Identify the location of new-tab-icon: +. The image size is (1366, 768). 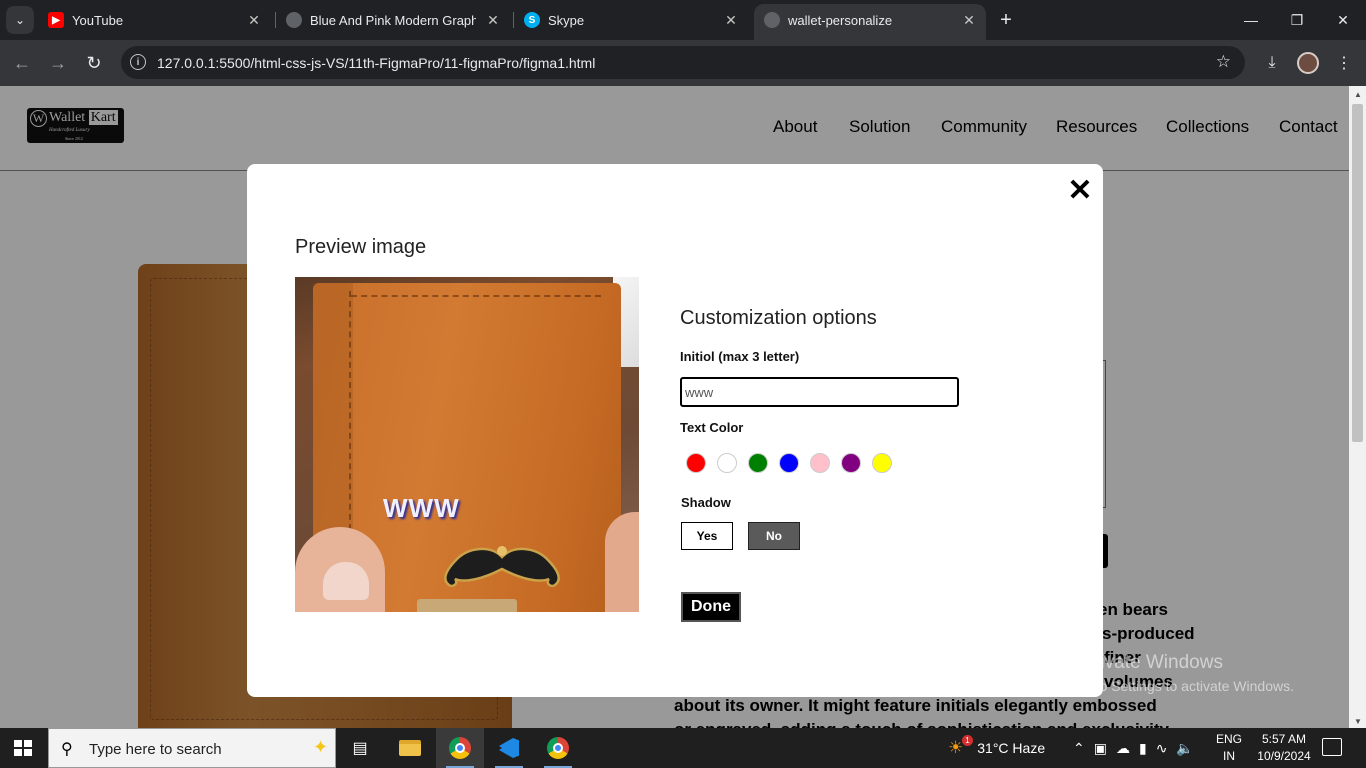
(1006, 20).